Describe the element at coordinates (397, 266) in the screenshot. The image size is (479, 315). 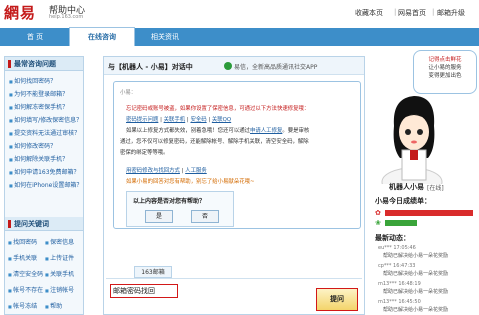
I see `activity-user: cp*** 16:47:33` at that location.